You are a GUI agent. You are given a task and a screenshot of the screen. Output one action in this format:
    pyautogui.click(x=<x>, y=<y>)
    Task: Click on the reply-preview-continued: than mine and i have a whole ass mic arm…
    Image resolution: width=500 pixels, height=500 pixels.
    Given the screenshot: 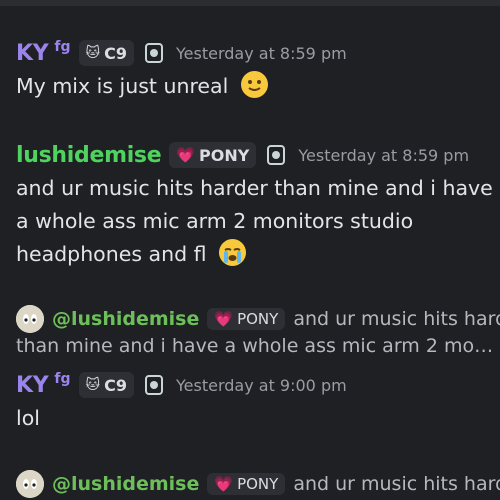 What is the action you would take?
    pyautogui.click(x=258, y=346)
    